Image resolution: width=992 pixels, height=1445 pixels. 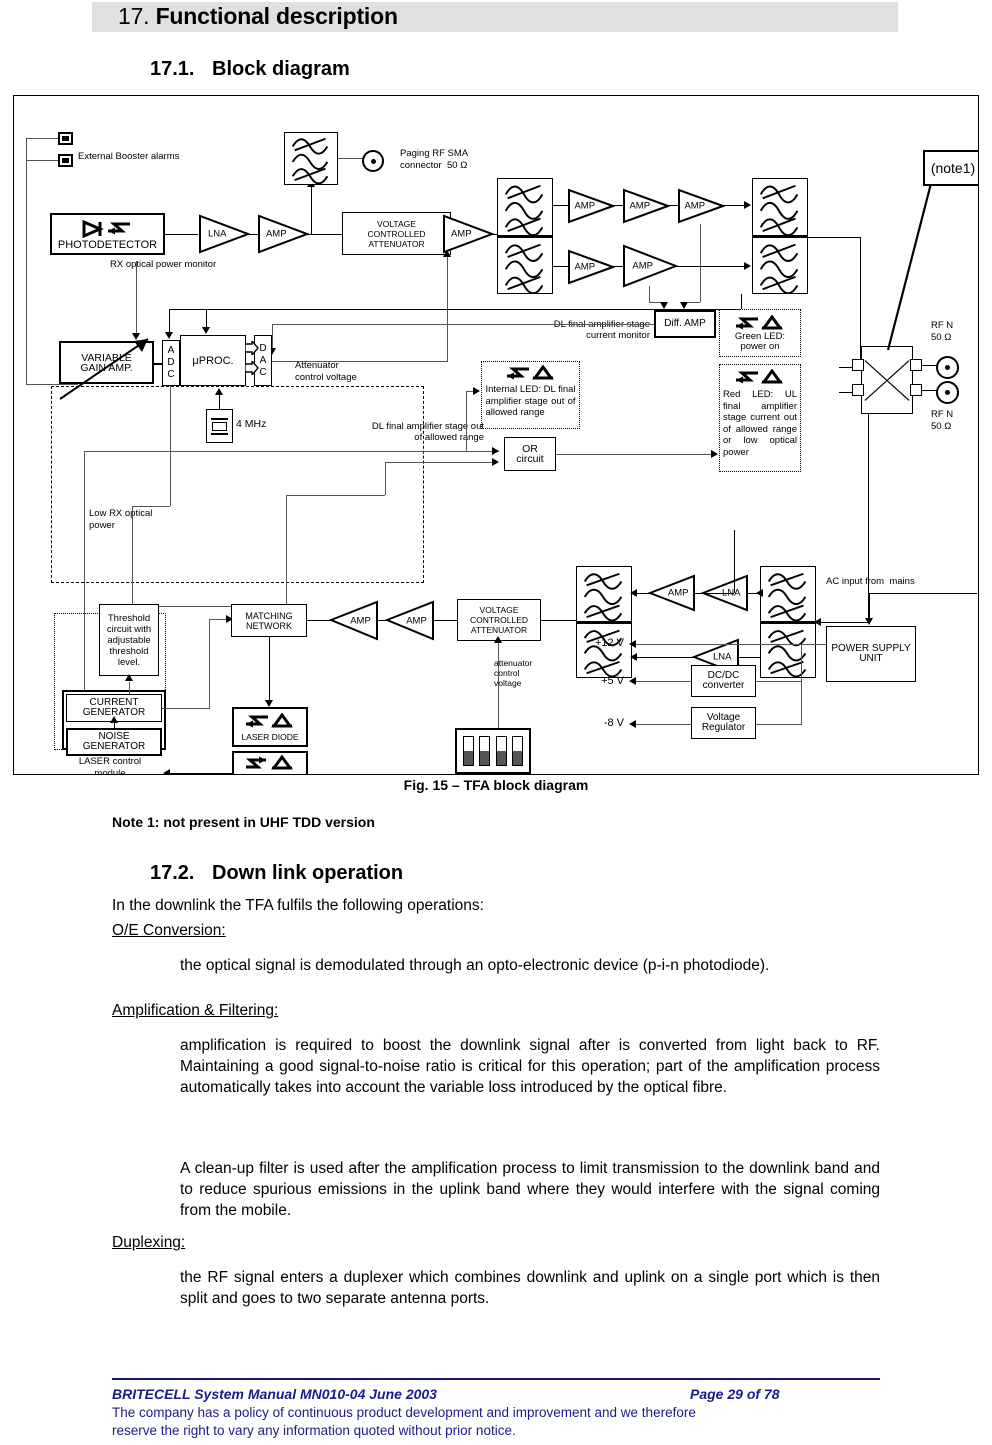 What do you see at coordinates (107, 234) in the screenshot?
I see `photodetector-block: PHOTODETECTOR` at bounding box center [107, 234].